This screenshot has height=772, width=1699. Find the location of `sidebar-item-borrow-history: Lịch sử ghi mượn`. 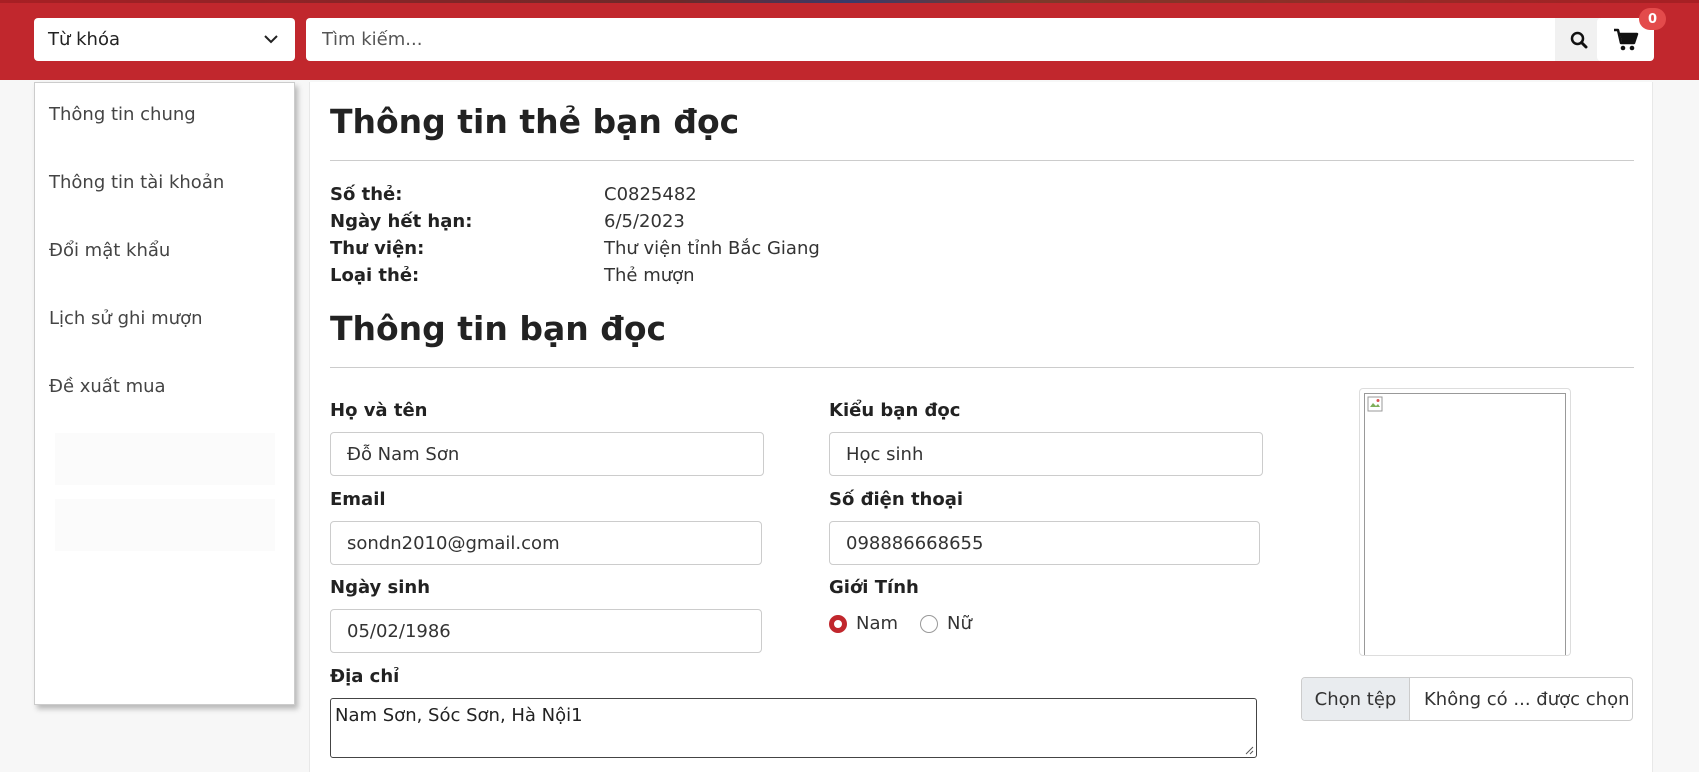

sidebar-item-borrow-history: Lịch sử ghi mượn is located at coordinates (125, 318).